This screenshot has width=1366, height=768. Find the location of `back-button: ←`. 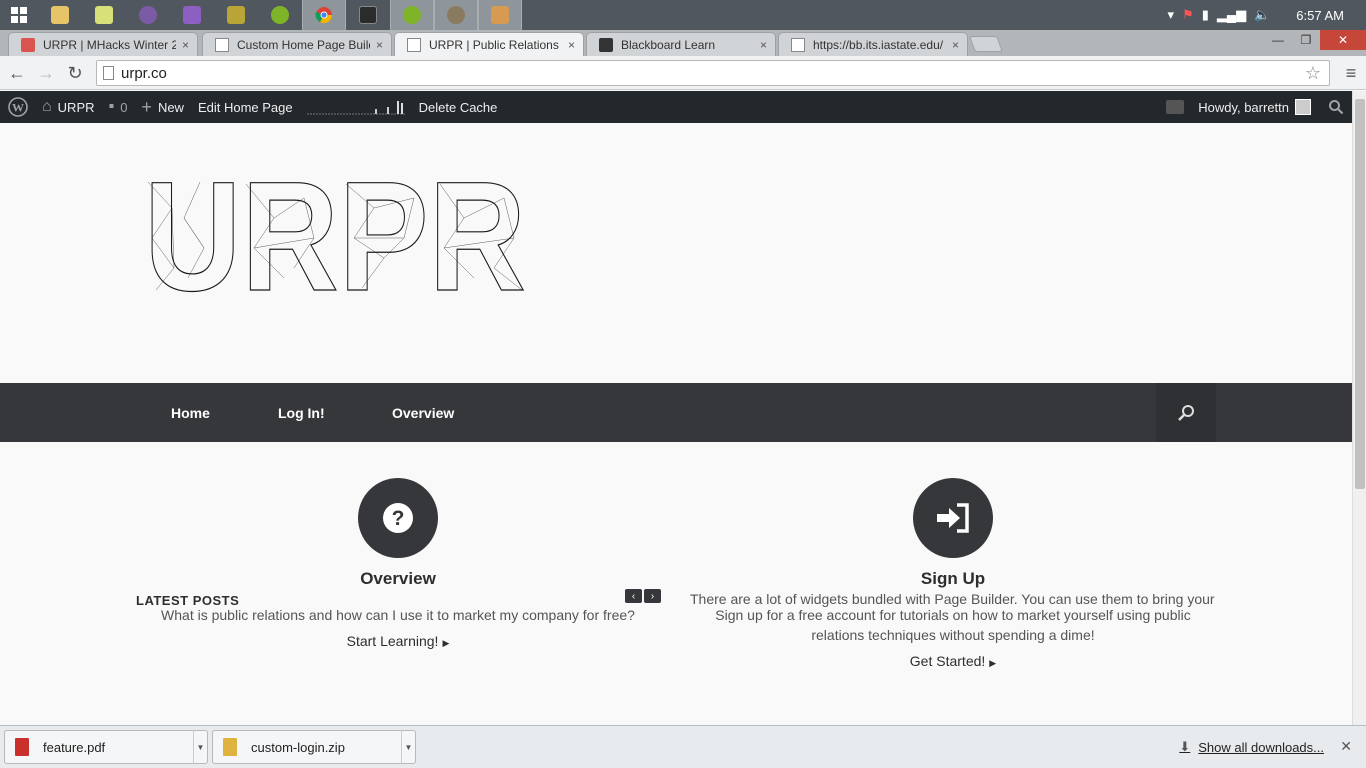

back-button: ← is located at coordinates (17, 73).